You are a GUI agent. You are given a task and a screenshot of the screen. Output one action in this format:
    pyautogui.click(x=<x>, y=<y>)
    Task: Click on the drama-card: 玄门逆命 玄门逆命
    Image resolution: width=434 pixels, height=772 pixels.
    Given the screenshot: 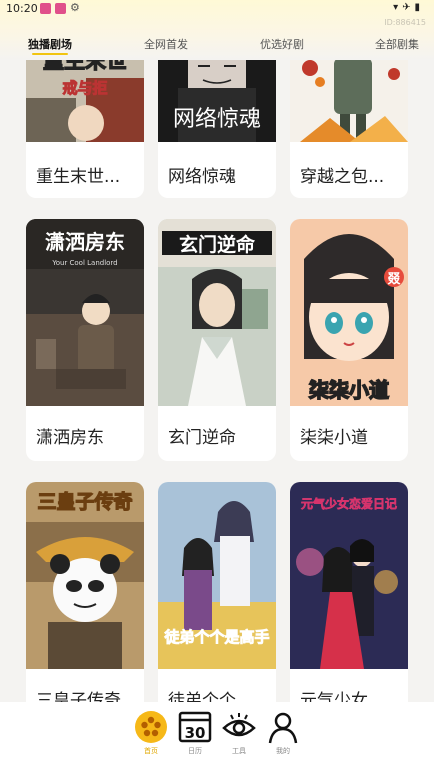 What is the action you would take?
    pyautogui.click(x=217, y=340)
    